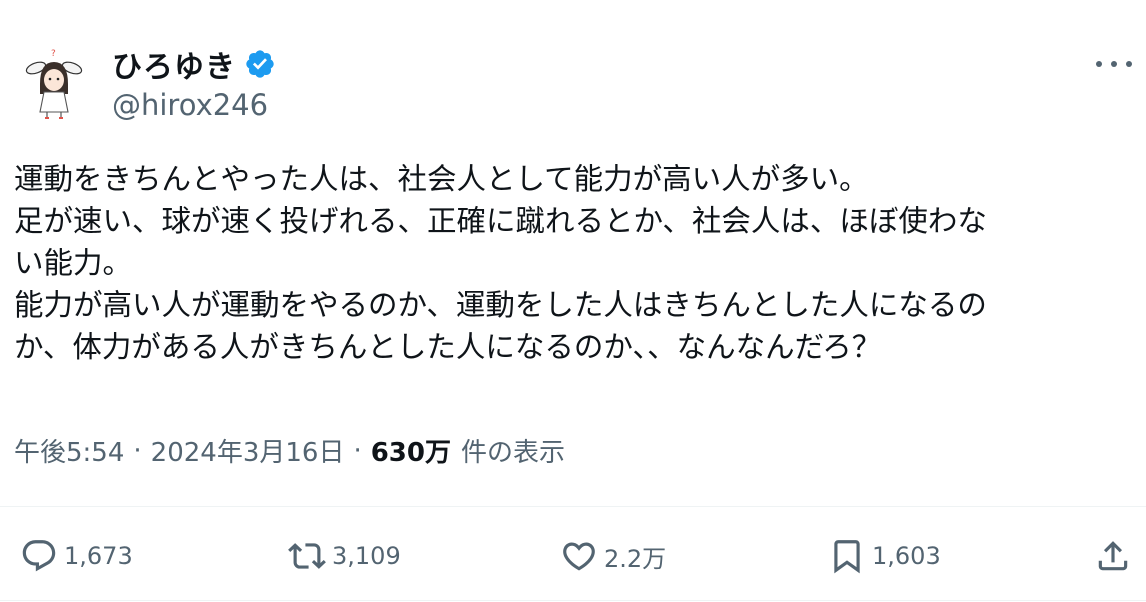 This screenshot has height=602, width=1146. Describe the element at coordinates (307, 556) in the screenshot. I see `retweet-arrows-icon` at that location.